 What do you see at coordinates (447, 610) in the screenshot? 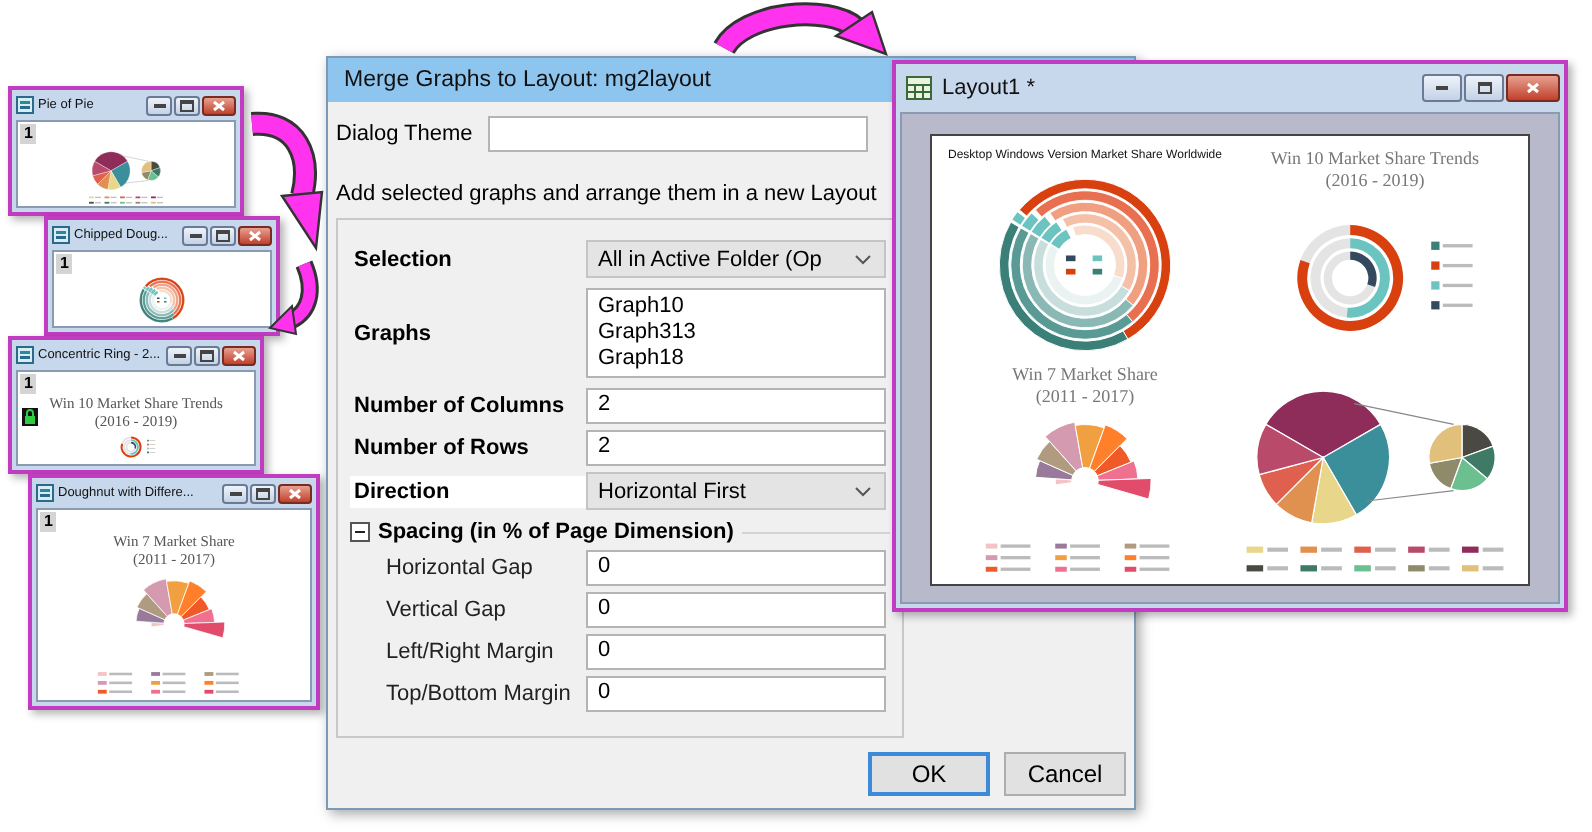
I see `field-label: Vertical Gap` at bounding box center [447, 610].